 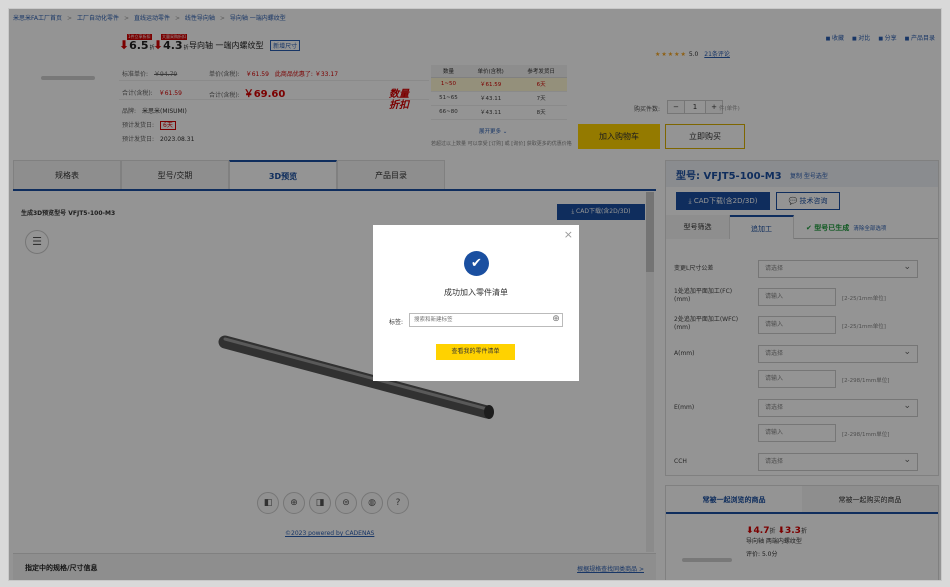 What do you see at coordinates (476, 263) in the screenshot?
I see `check-icon: ✔` at bounding box center [476, 263].